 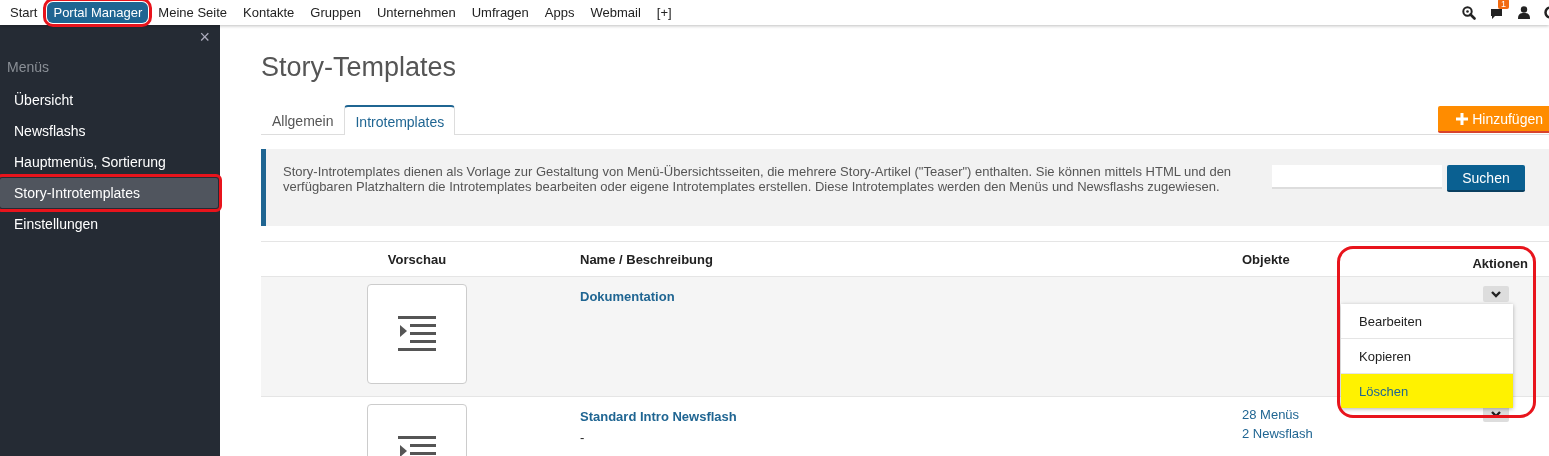 I want to click on template-name-link: Standard Intro Newsflash, so click(x=658, y=416).